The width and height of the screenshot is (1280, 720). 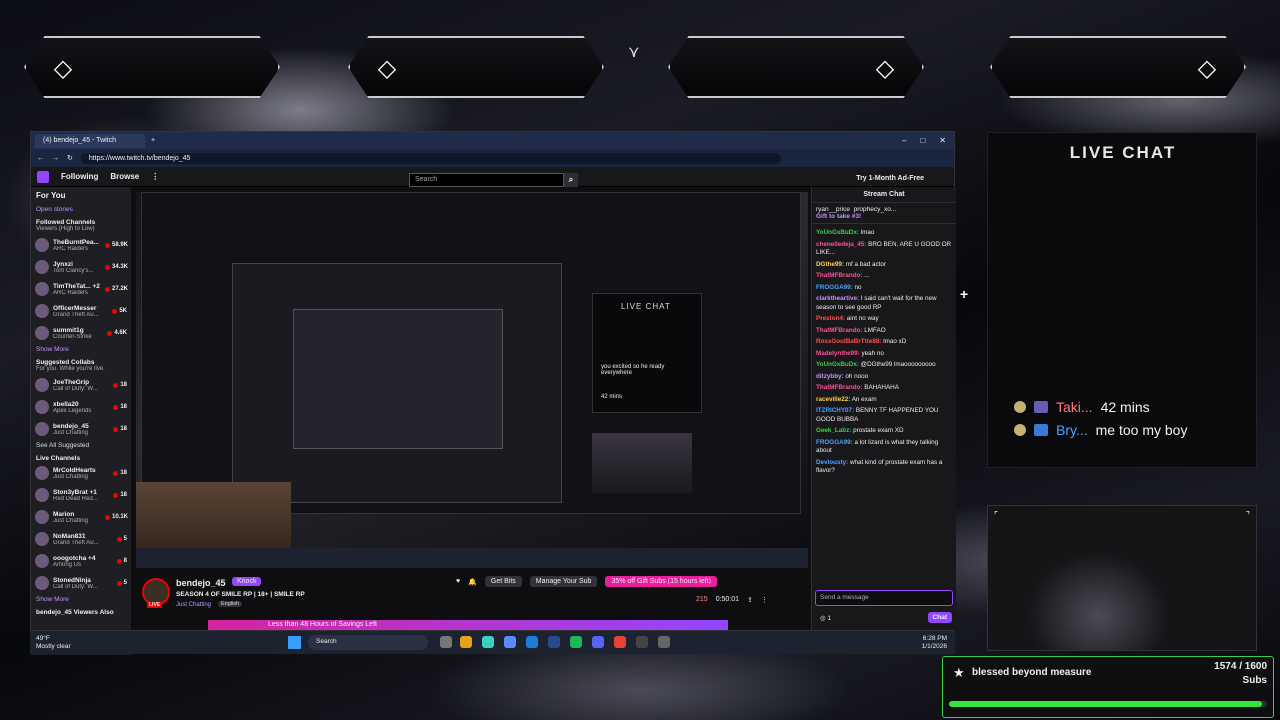 What do you see at coordinates (890, 178) in the screenshot?
I see `ad-free-button: Try 1-Month Ad-Free` at bounding box center [890, 178].